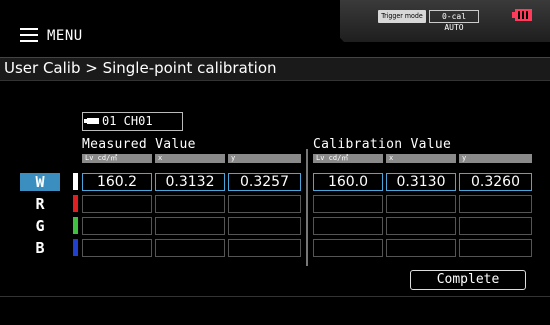 Image resolution: width=550 pixels, height=325 pixels. I want to click on calibration-col-y: y, so click(495, 158).